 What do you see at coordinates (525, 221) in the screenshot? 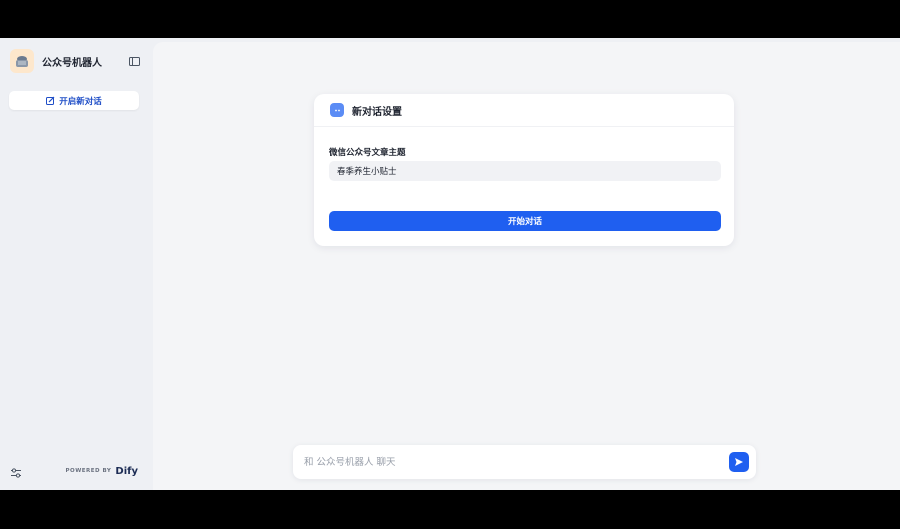
I see `start-chat-button: 开始对话` at bounding box center [525, 221].